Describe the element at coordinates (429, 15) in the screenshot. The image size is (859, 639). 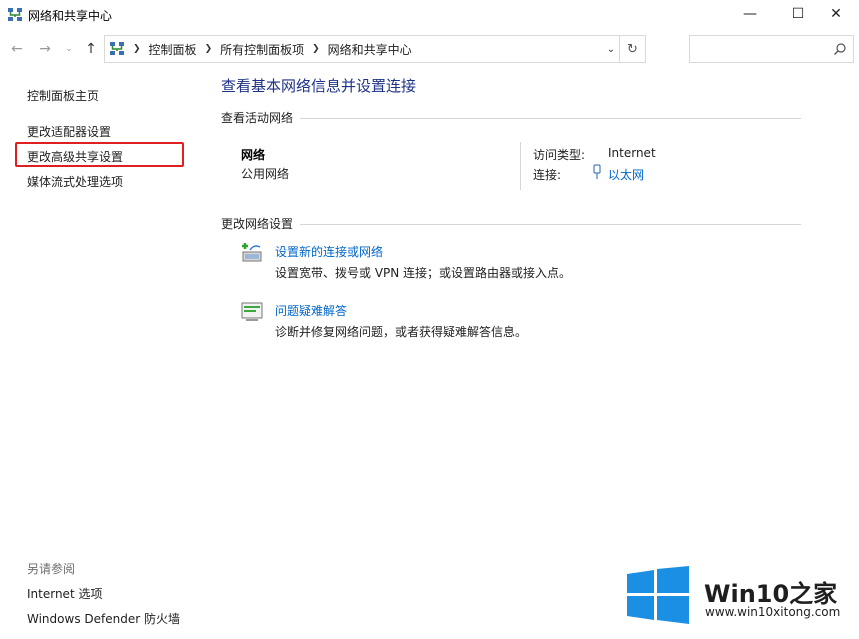
I see `title-bar: 网络和共享中心 — ☐ ✕` at that location.